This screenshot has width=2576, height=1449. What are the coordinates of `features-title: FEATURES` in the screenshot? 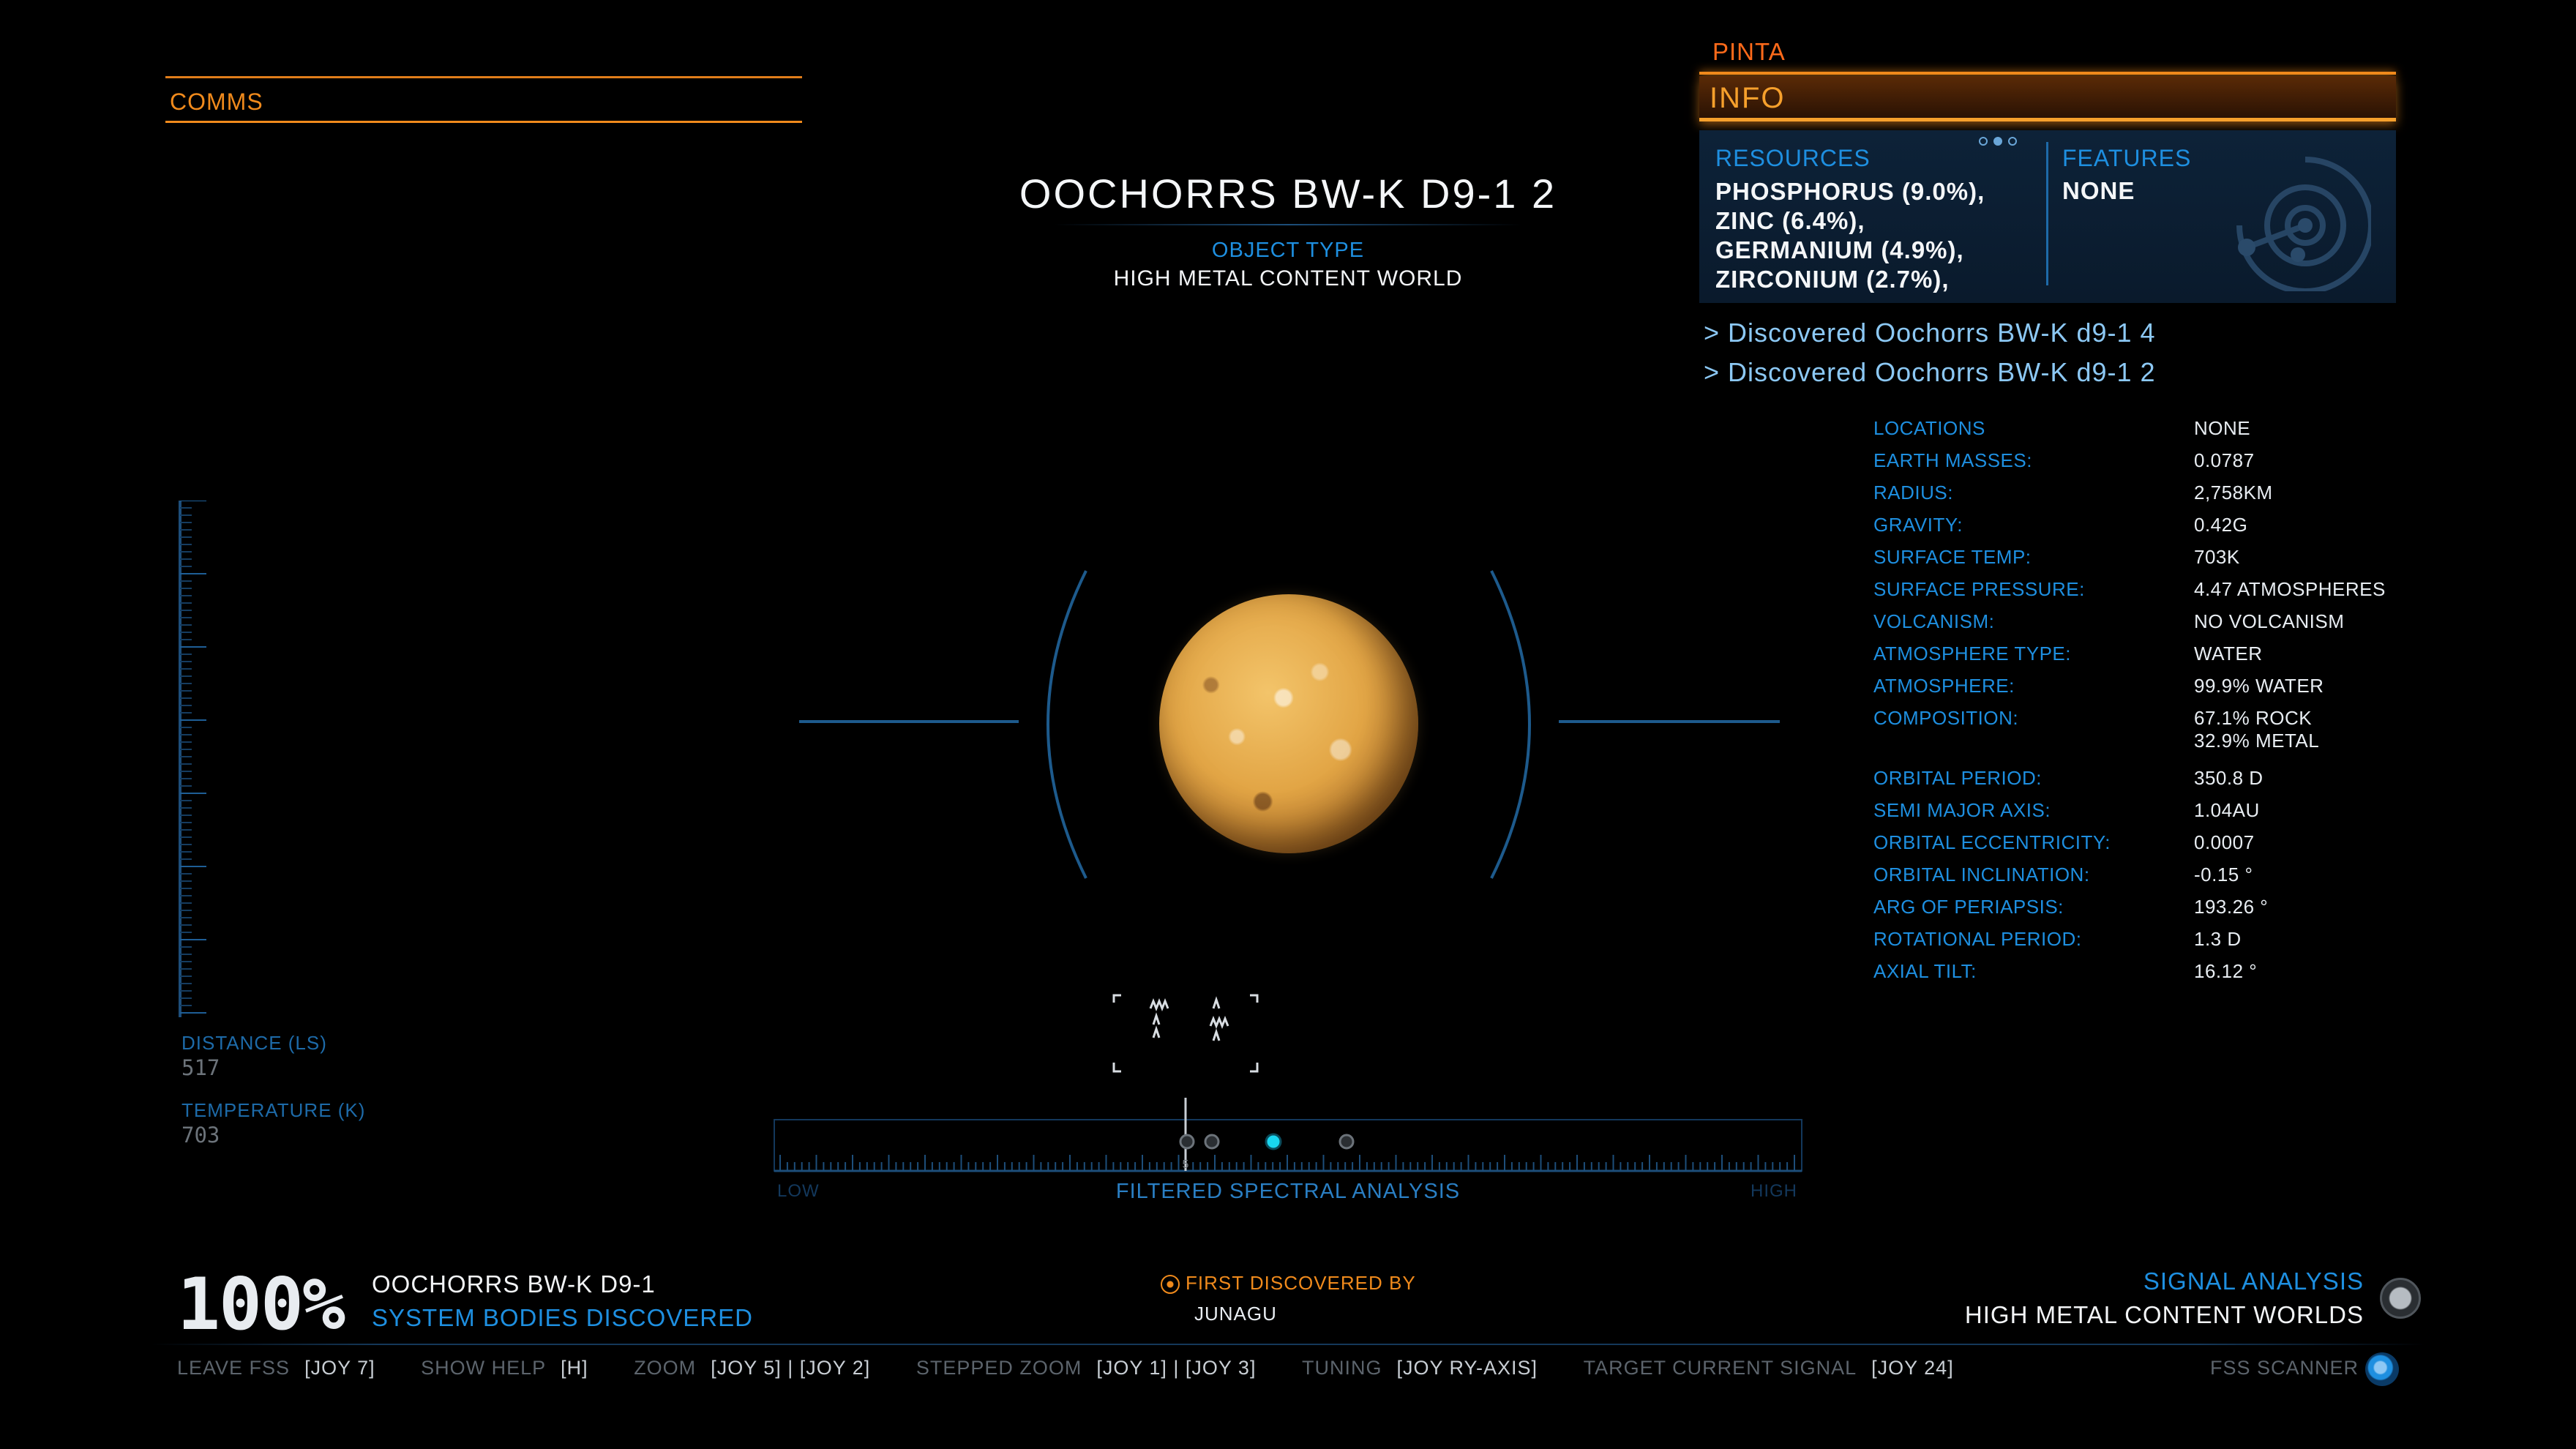 It's located at (2127, 158).